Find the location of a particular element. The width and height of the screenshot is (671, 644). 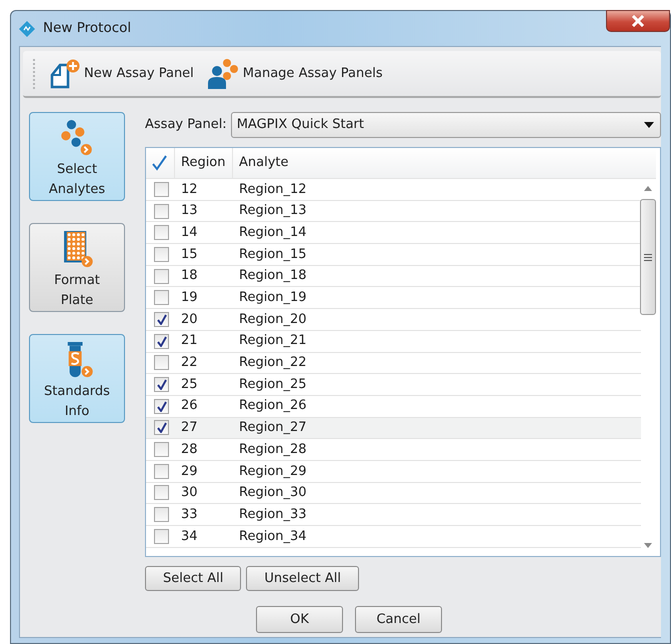

table-cell-text: 21 is located at coordinates (190, 341).